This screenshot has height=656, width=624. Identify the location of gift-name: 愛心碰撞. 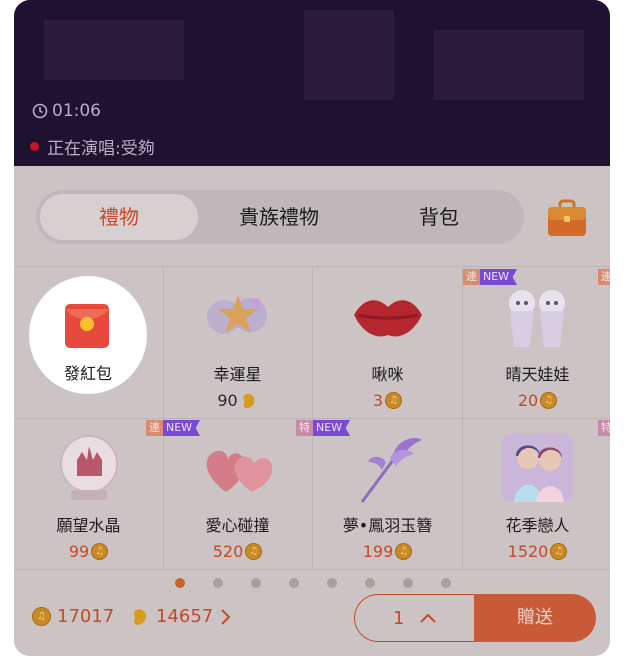
(237, 525).